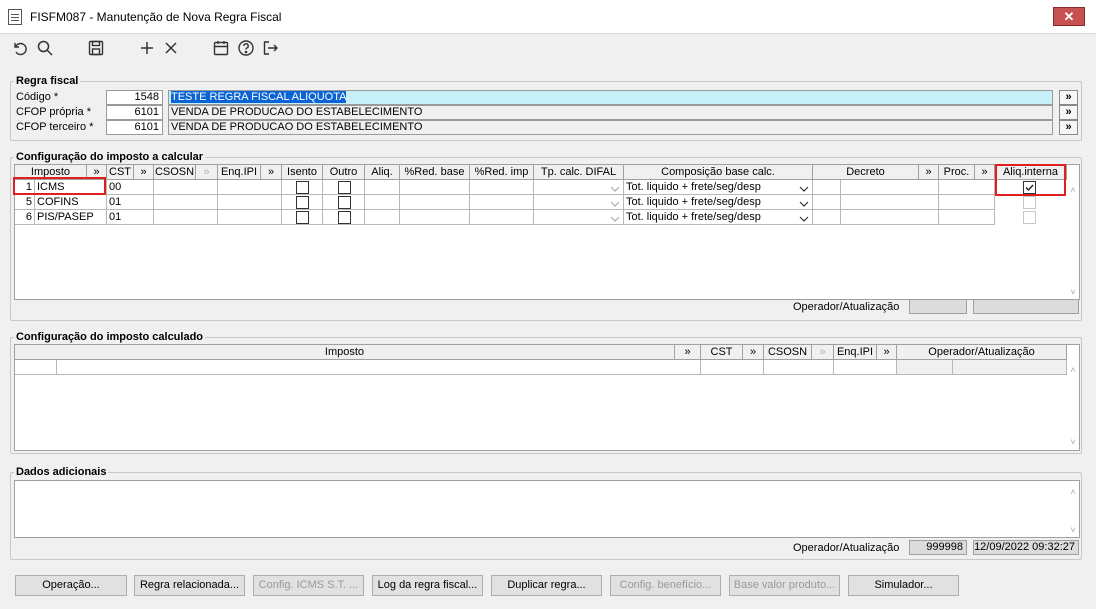 The image size is (1096, 609). What do you see at coordinates (925, 367) in the screenshot?
I see `row-operador` at bounding box center [925, 367].